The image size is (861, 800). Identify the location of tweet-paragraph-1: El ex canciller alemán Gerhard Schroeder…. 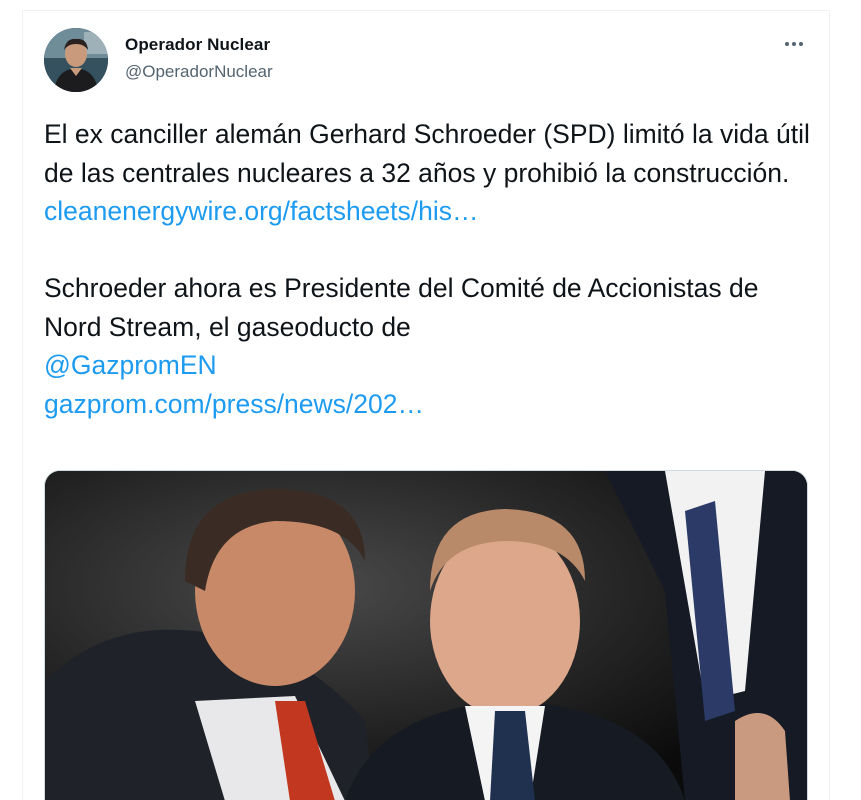
(429, 173).